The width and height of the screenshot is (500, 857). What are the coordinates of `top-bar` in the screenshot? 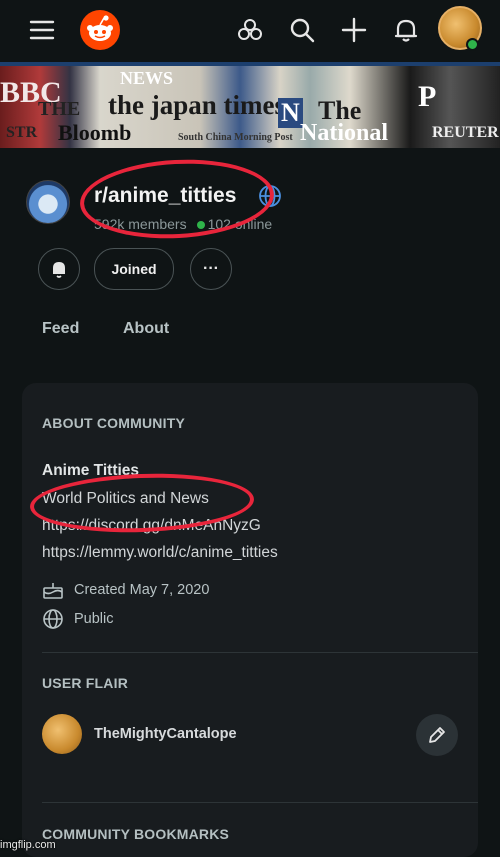 It's located at (250, 31).